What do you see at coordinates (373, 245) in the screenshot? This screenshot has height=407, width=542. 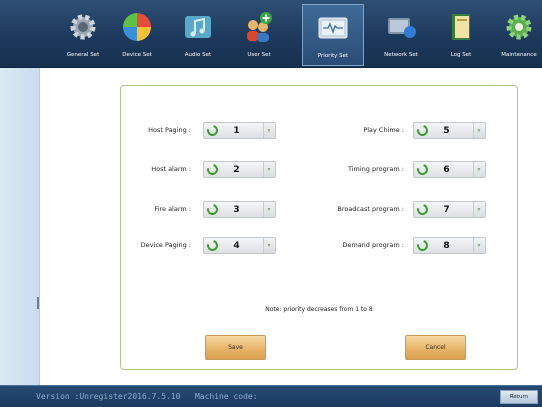 I see `demand-program-label: Demand program :` at bounding box center [373, 245].